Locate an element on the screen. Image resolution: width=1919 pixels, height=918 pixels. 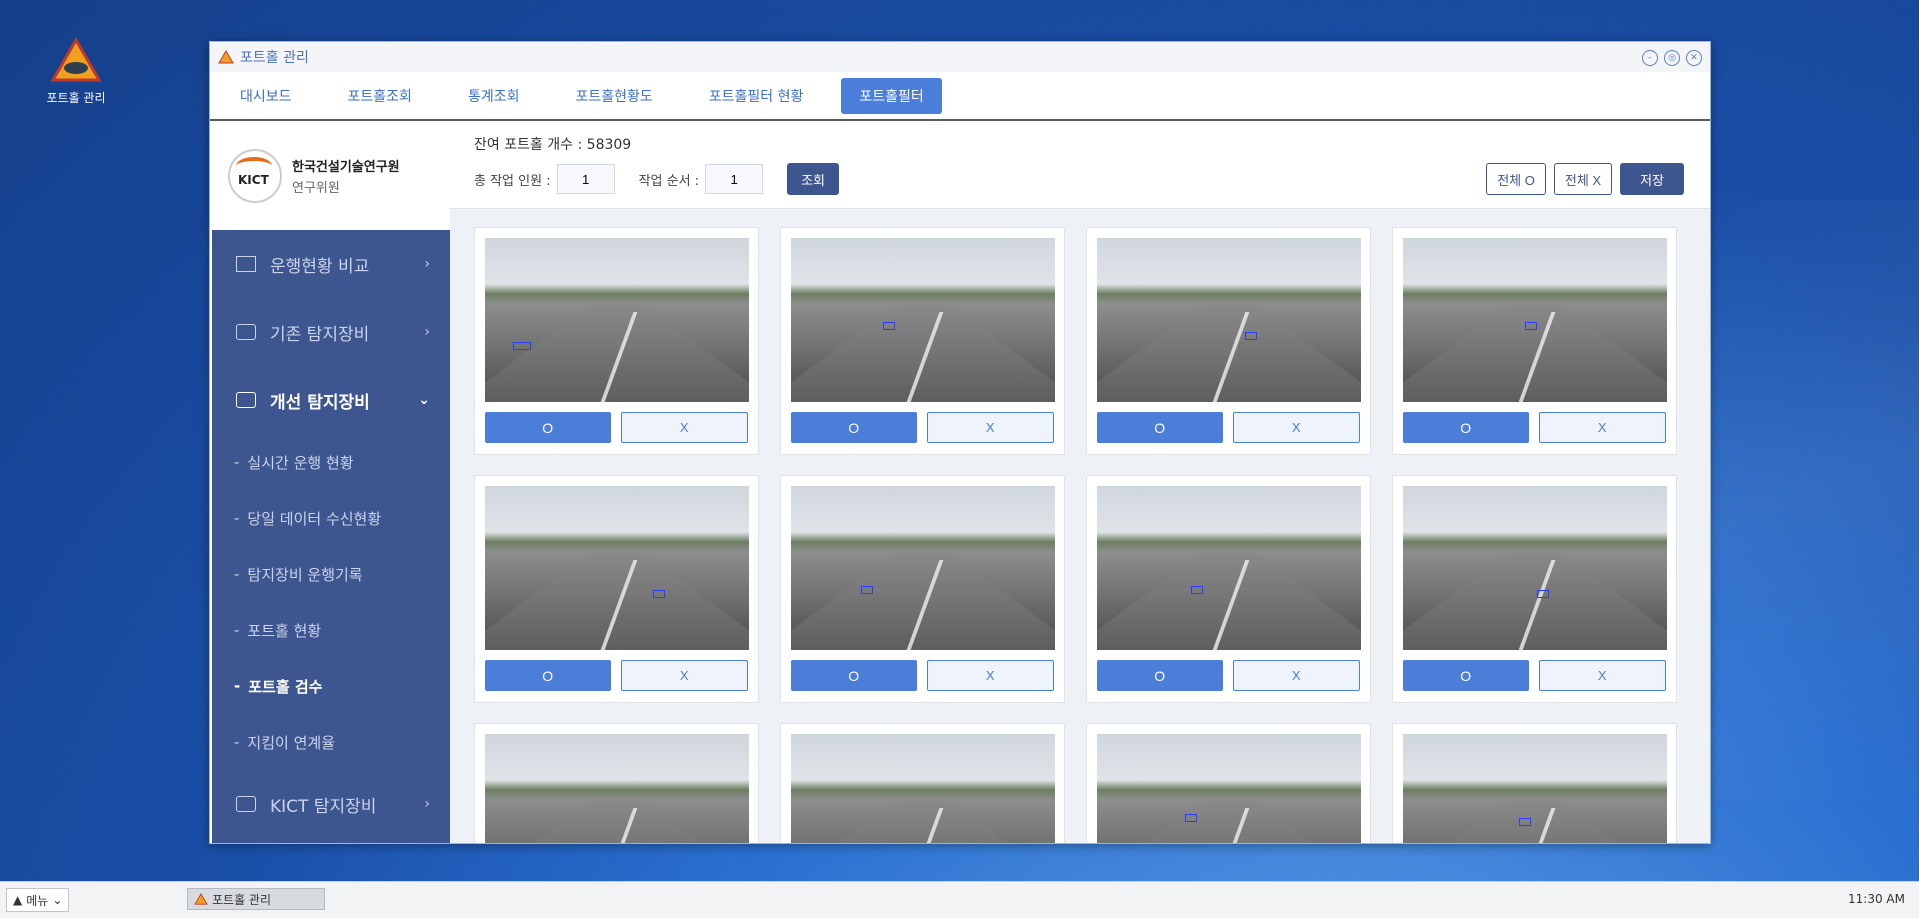
triangle-icon is located at coordinates (246, 264).